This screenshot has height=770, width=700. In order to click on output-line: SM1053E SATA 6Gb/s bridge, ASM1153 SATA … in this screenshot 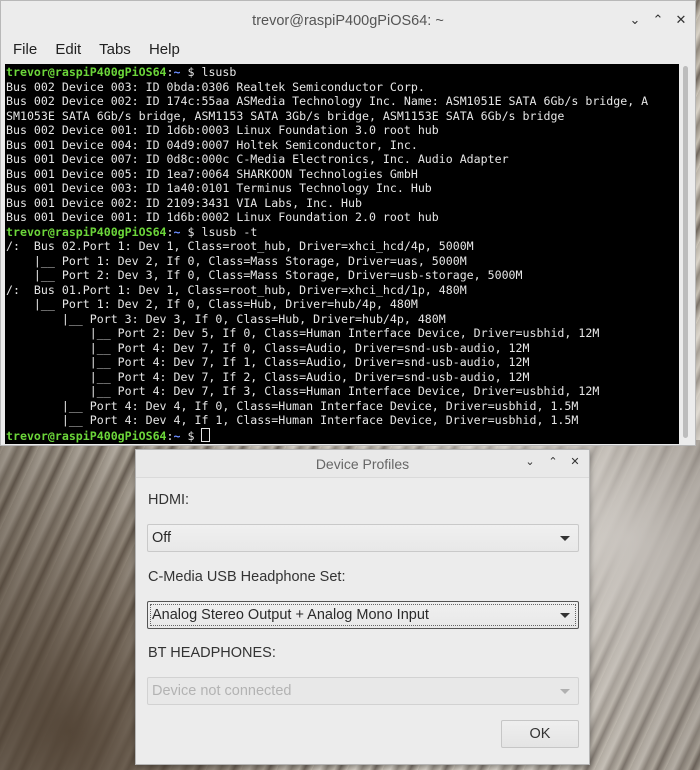, I will do `click(285, 115)`.